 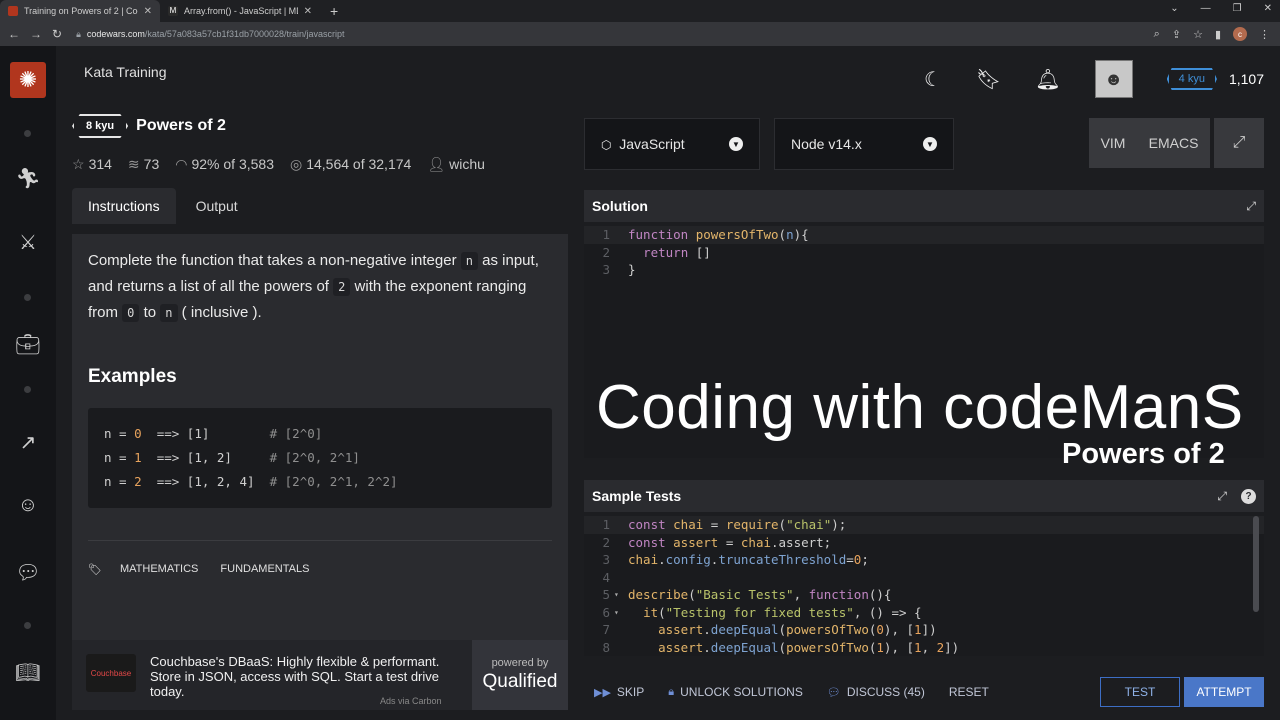 What do you see at coordinates (672, 144) in the screenshot?
I see `language-select: ⬡ JavaScript ▼` at bounding box center [672, 144].